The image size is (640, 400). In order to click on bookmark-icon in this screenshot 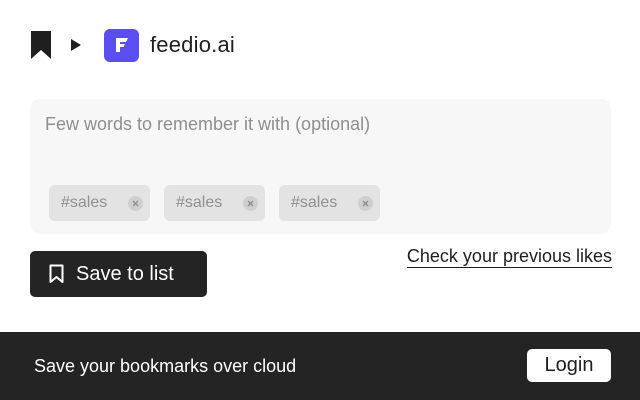, I will do `click(41, 45)`.